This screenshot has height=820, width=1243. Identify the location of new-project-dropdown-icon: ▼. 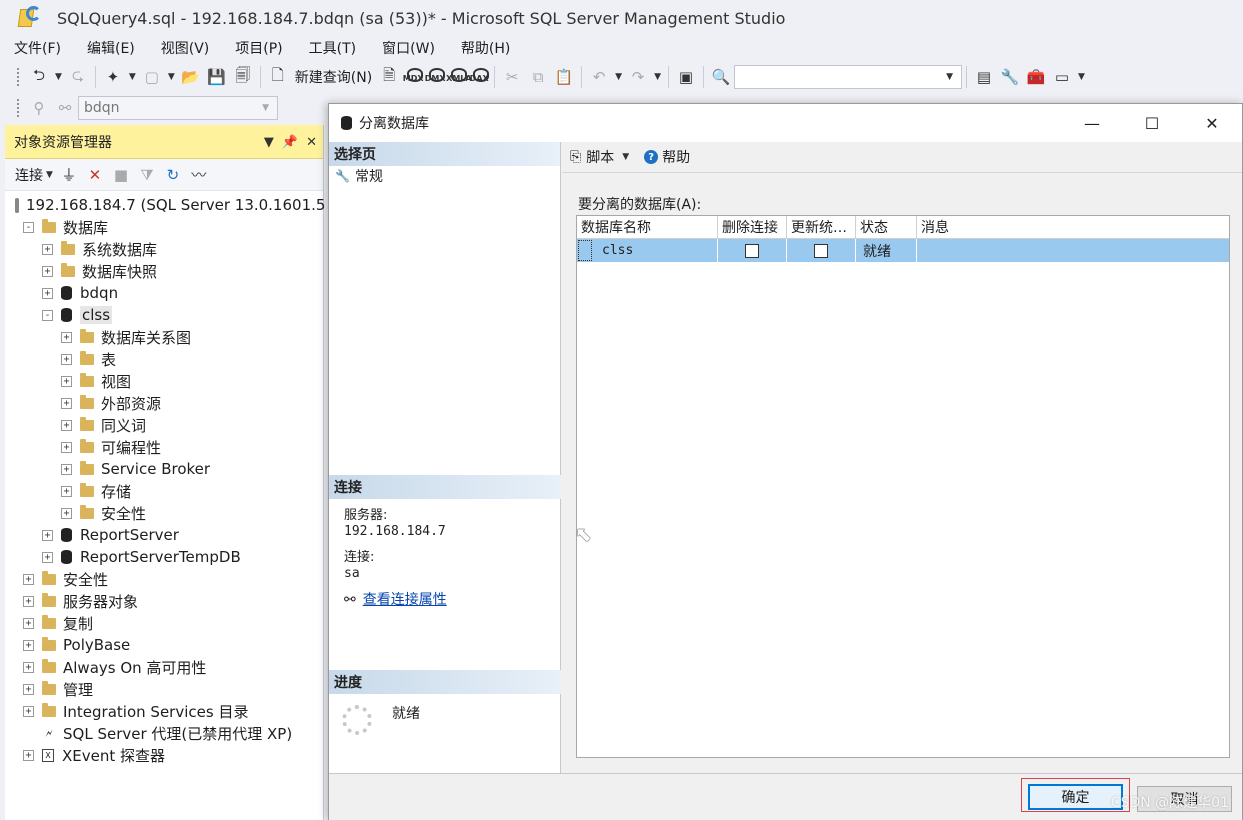
(132, 77).